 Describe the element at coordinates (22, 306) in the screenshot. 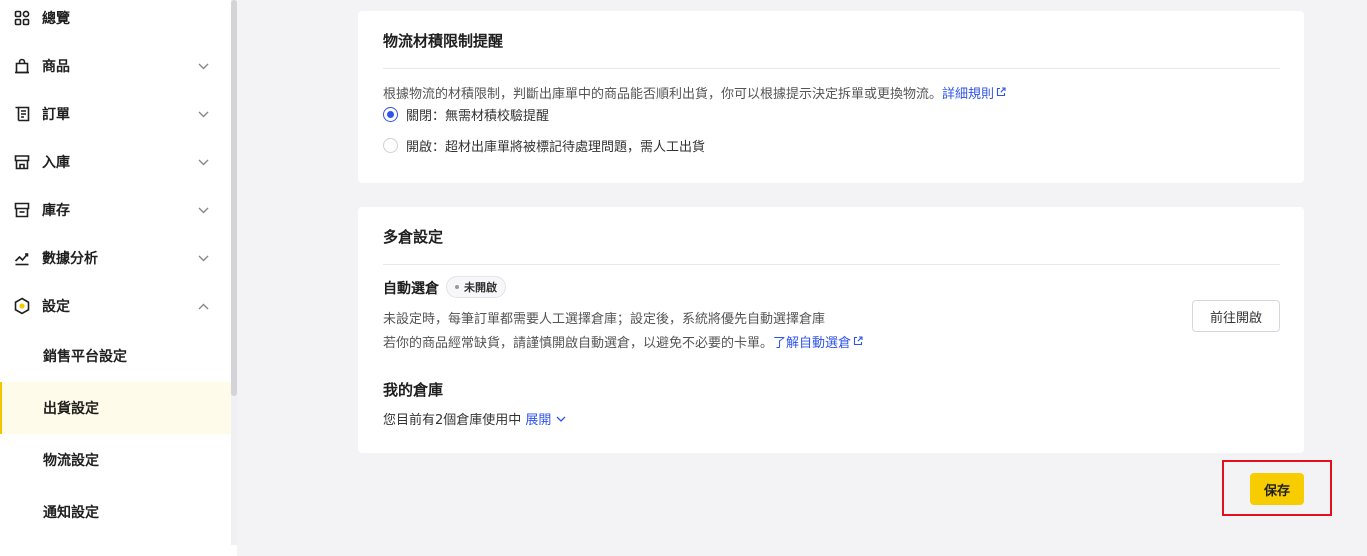

I see `settings-hexagon-icon` at that location.